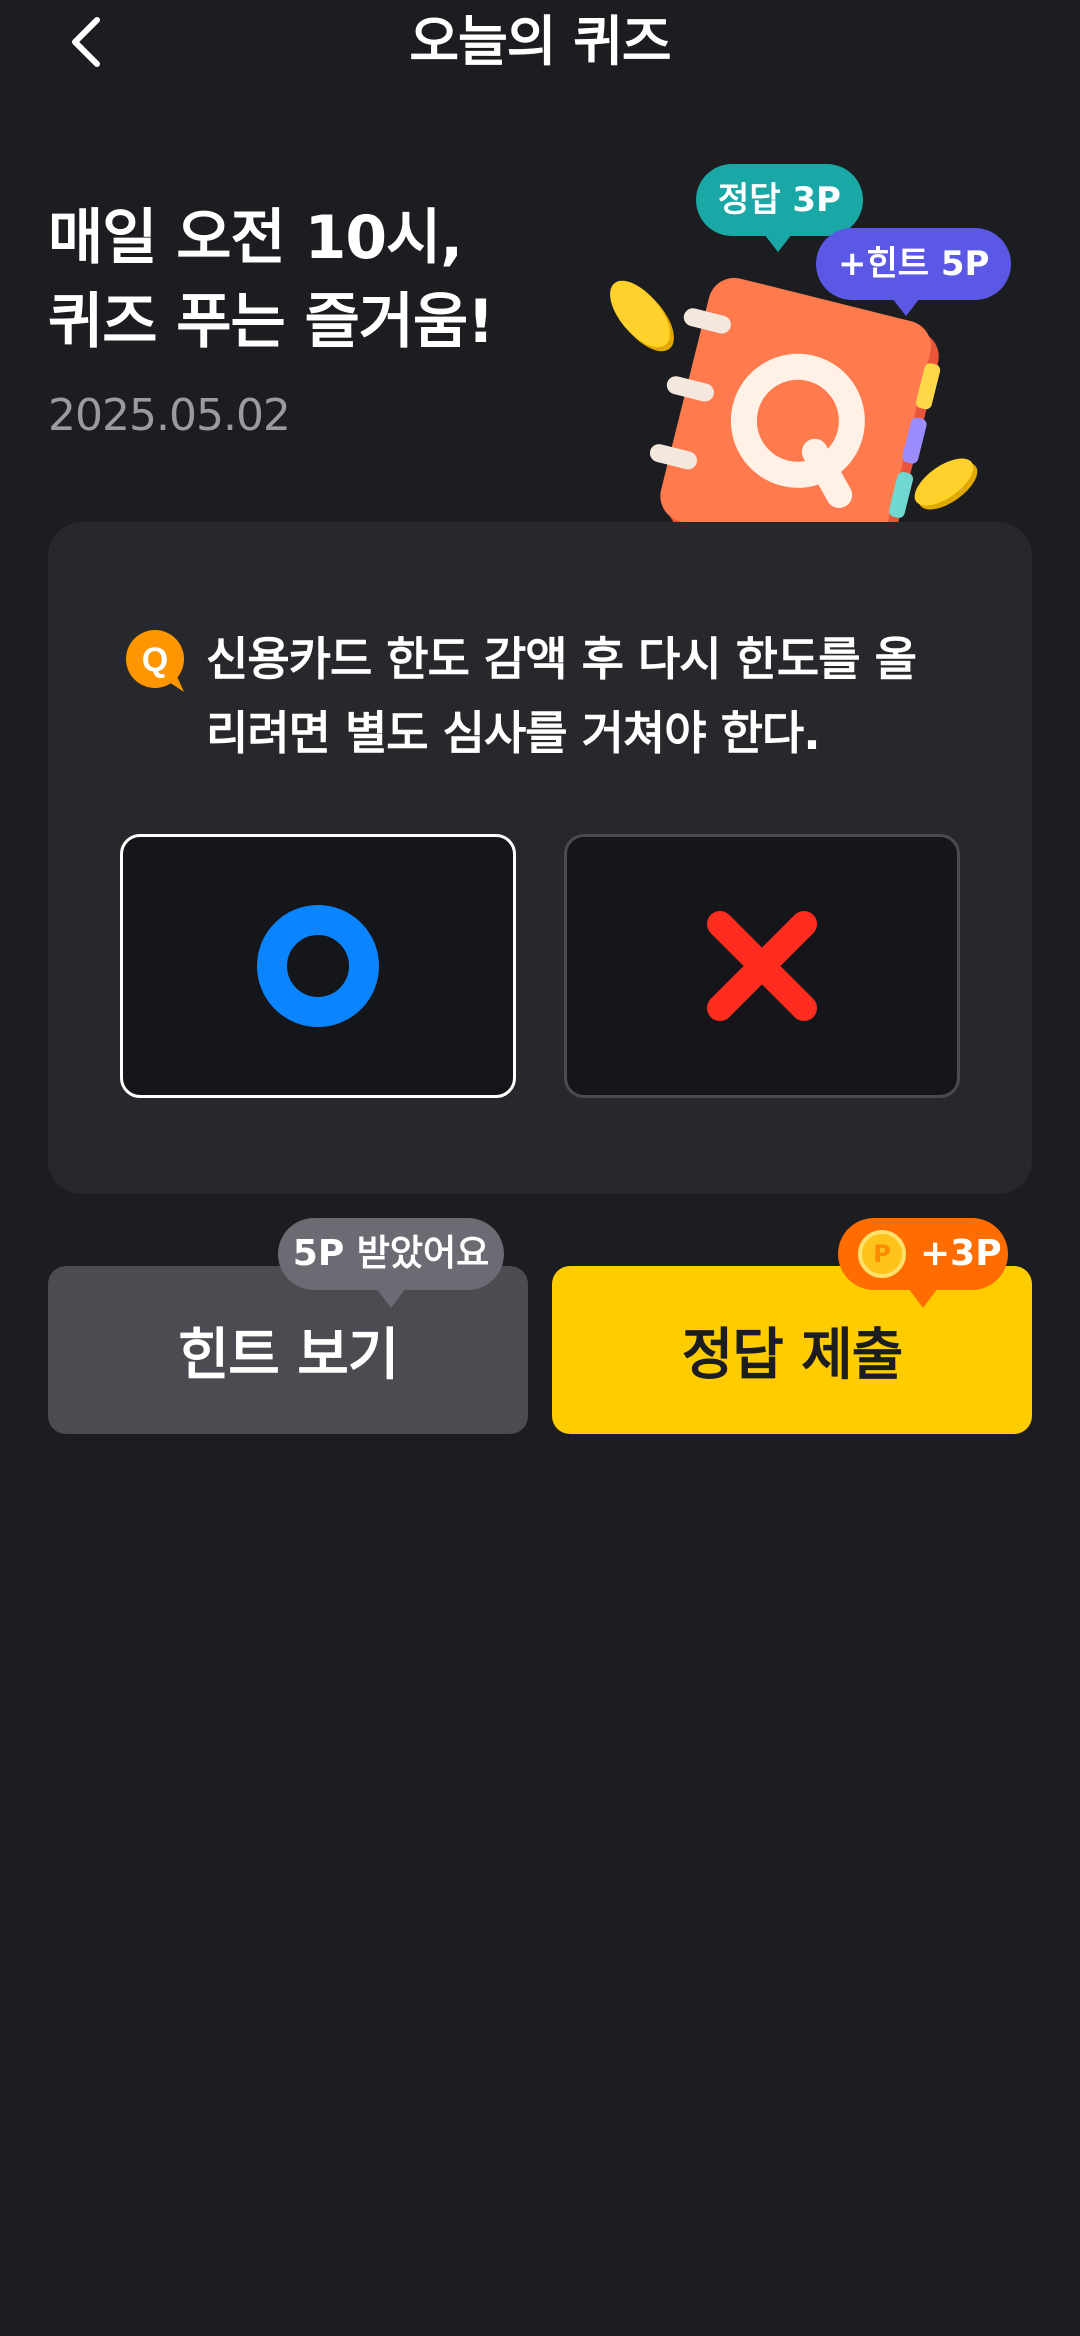  What do you see at coordinates (271, 280) in the screenshot?
I see `hero-title: 매일 오전 10시, 퀴즈 푸는 즐거움!` at bounding box center [271, 280].